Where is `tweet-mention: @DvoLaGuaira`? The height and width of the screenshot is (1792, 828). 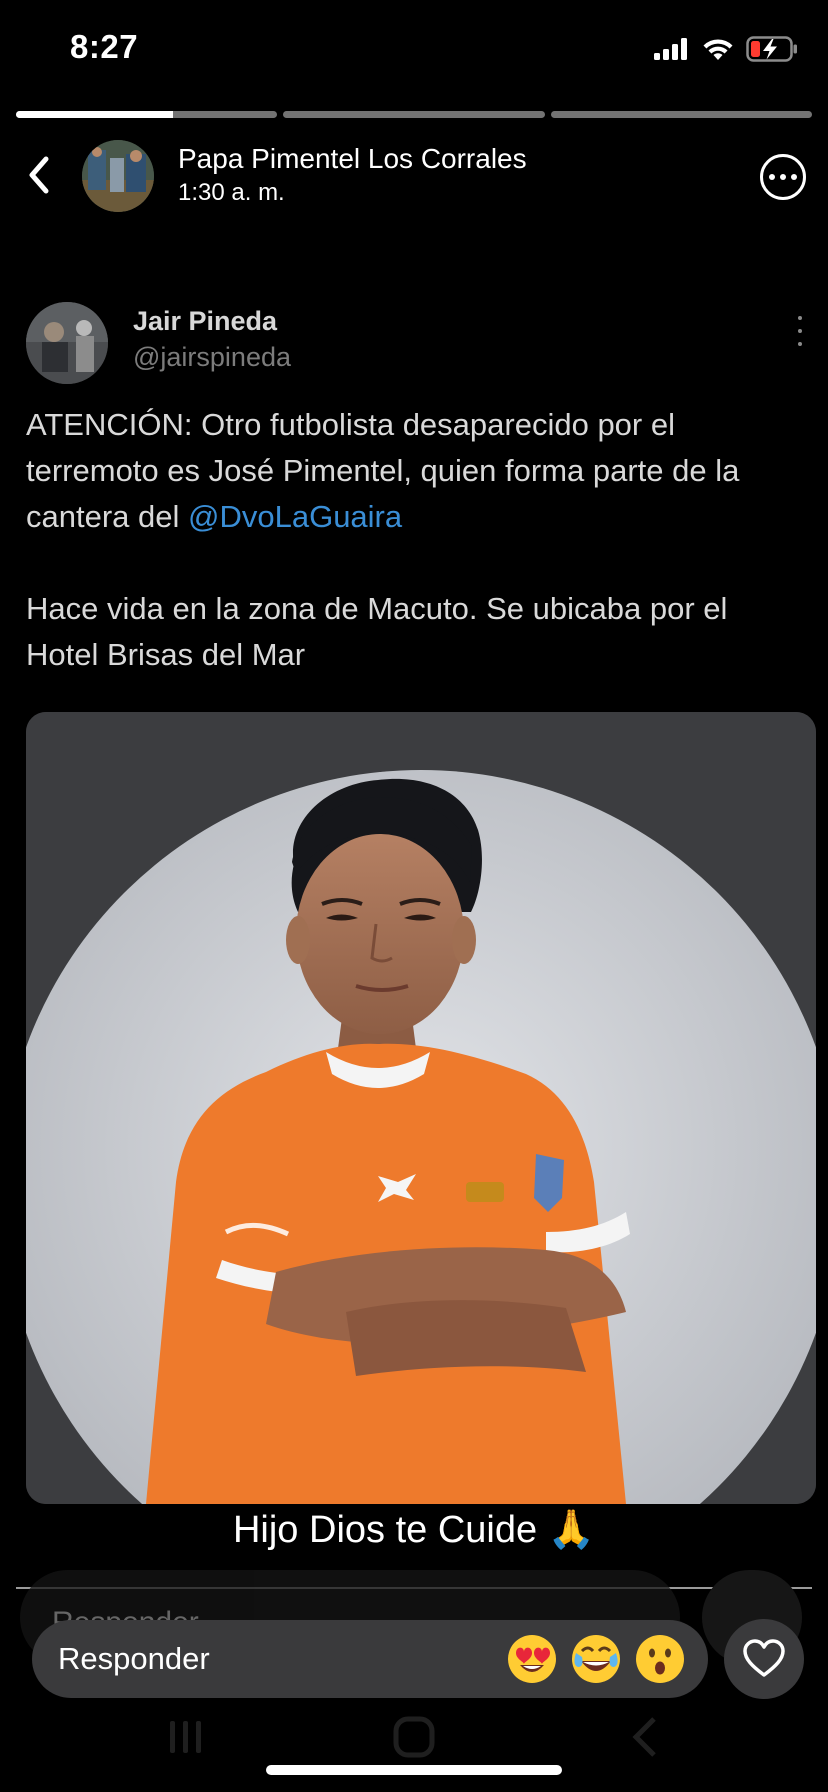
tweet-mention: @DvoLaGuaira is located at coordinates (295, 516).